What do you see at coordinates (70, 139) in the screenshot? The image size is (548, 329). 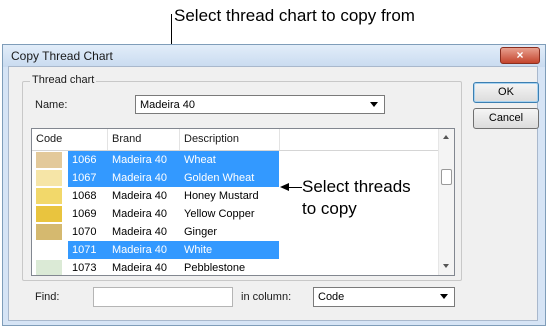 I see `column-header-code: Code` at bounding box center [70, 139].